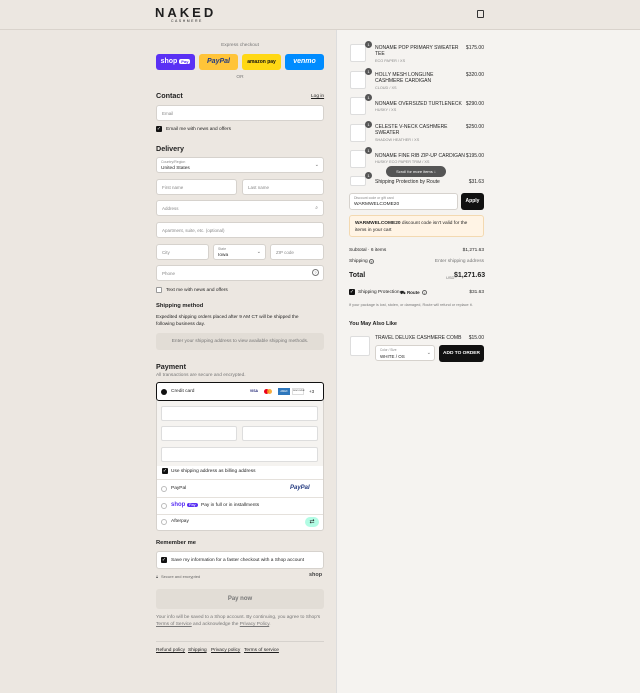 Image resolution: width=640 pixels, height=693 pixels. I want to click on sms-label: Text me with news and offers, so click(197, 290).